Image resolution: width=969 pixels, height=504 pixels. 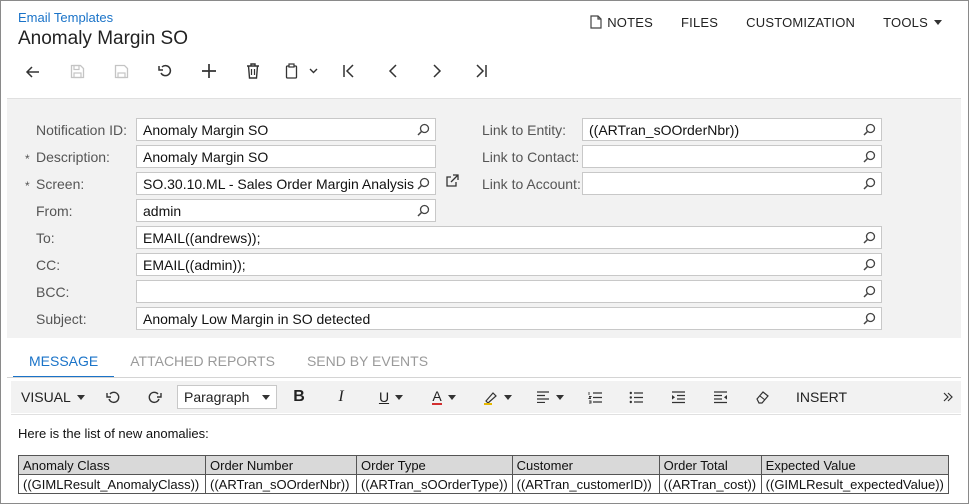 What do you see at coordinates (202, 361) in the screenshot?
I see `tab-attached-reports: ATTACHED REPORTS` at bounding box center [202, 361].